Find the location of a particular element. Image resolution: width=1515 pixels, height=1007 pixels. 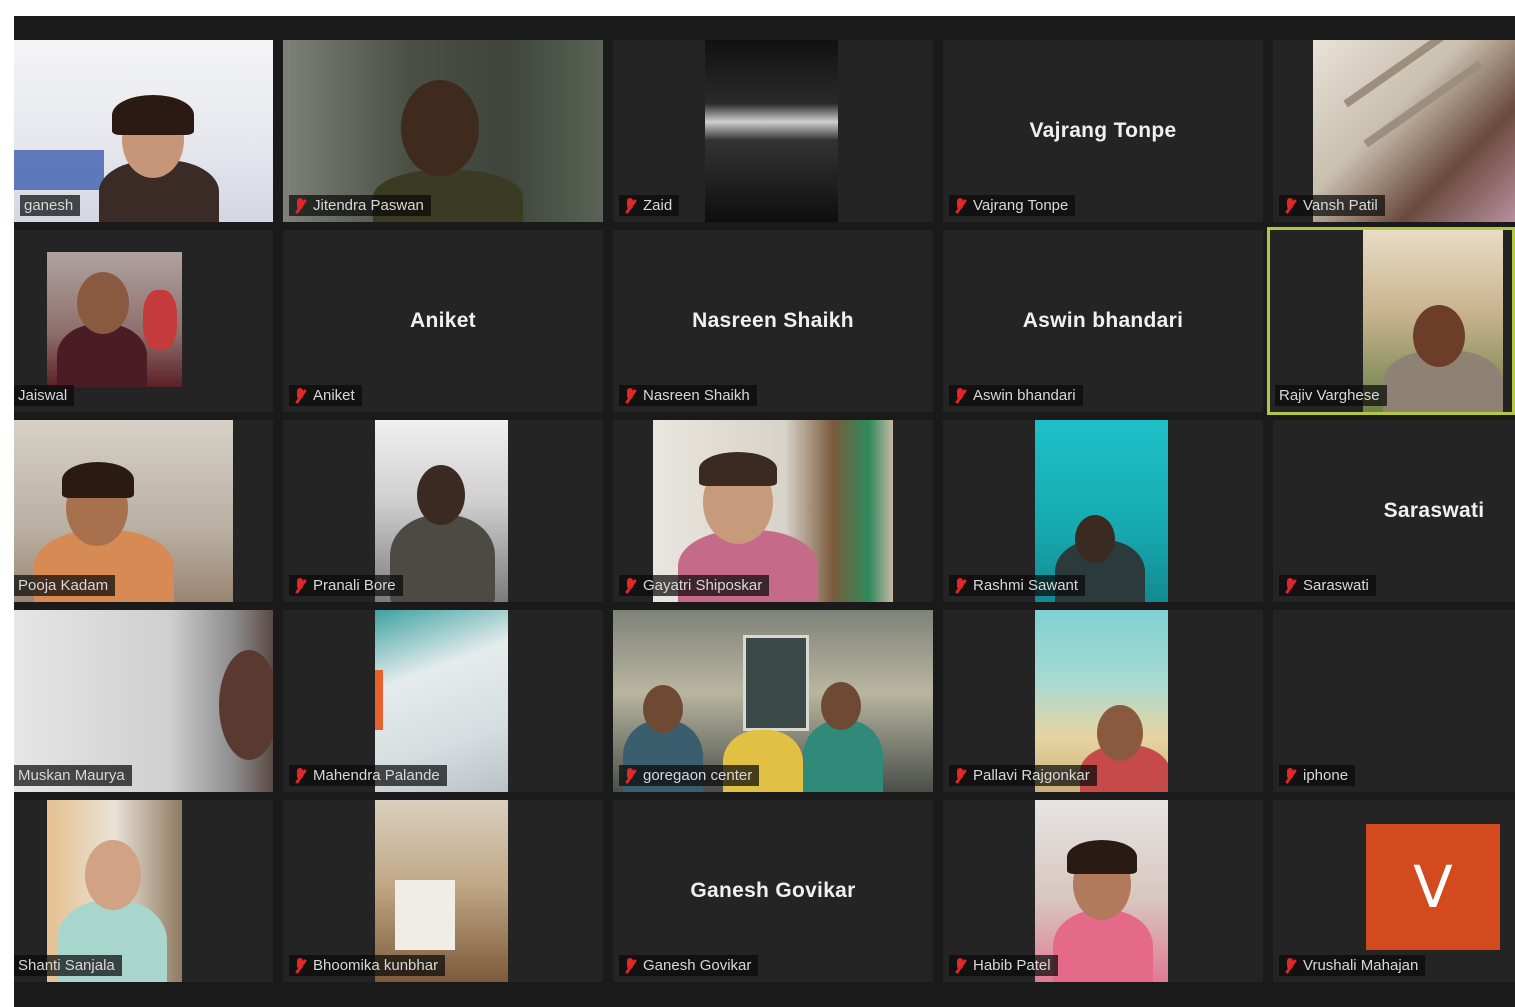

participant-tile: Saraswati Saraswati is located at coordinates (1394, 511).